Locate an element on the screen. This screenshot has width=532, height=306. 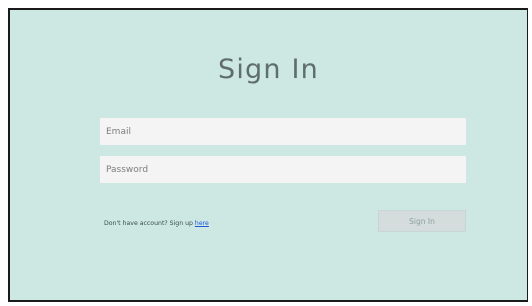
signup-prompt-text: Don't have account? Sign up is located at coordinates (148, 223).